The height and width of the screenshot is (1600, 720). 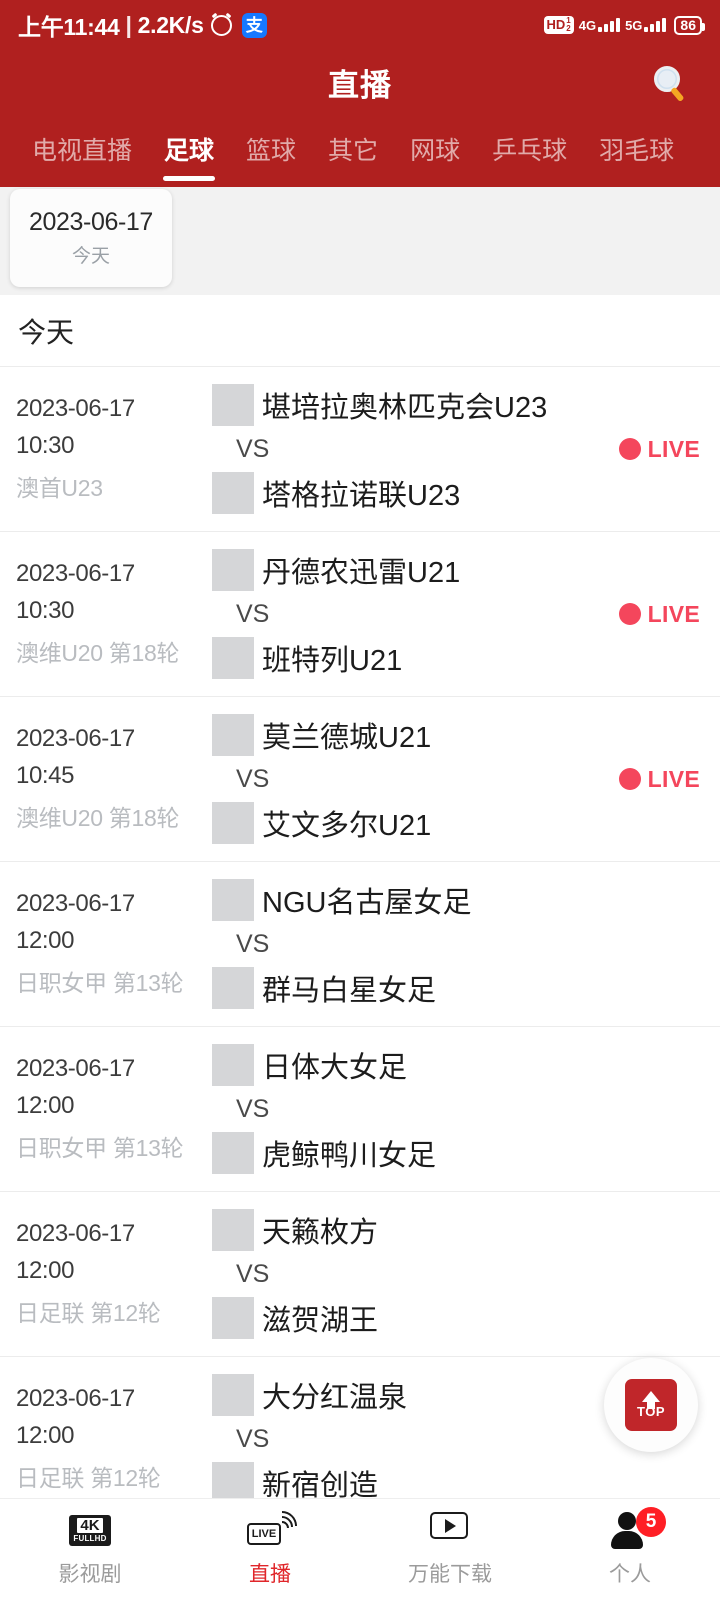 I want to click on signal-5g-group: 5G, so click(x=646, y=25).